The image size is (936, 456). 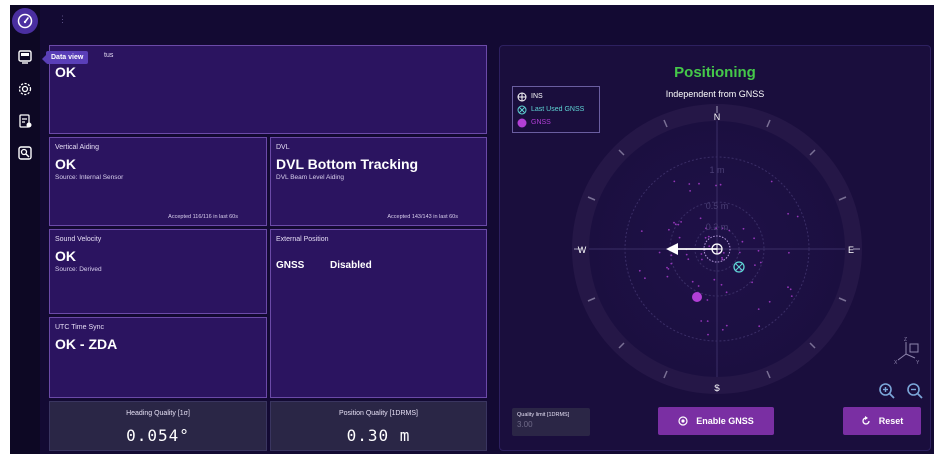 I want to click on axis-label-y: Y, so click(x=918, y=363).